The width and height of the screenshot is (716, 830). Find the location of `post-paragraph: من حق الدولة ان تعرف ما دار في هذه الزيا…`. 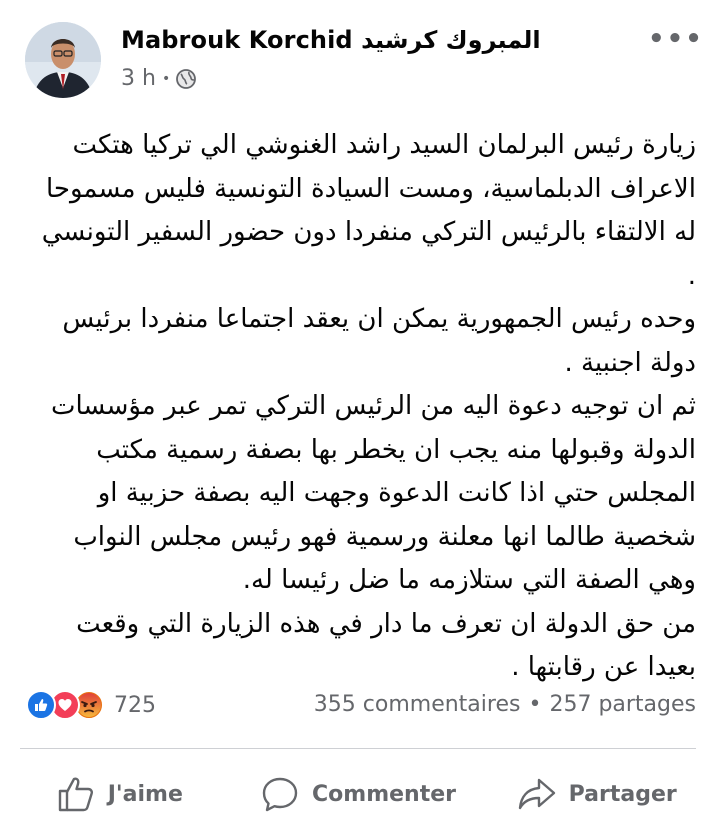

post-paragraph: من حق الدولة ان تعرف ما دار في هذه الزيا… is located at coordinates (386, 645).